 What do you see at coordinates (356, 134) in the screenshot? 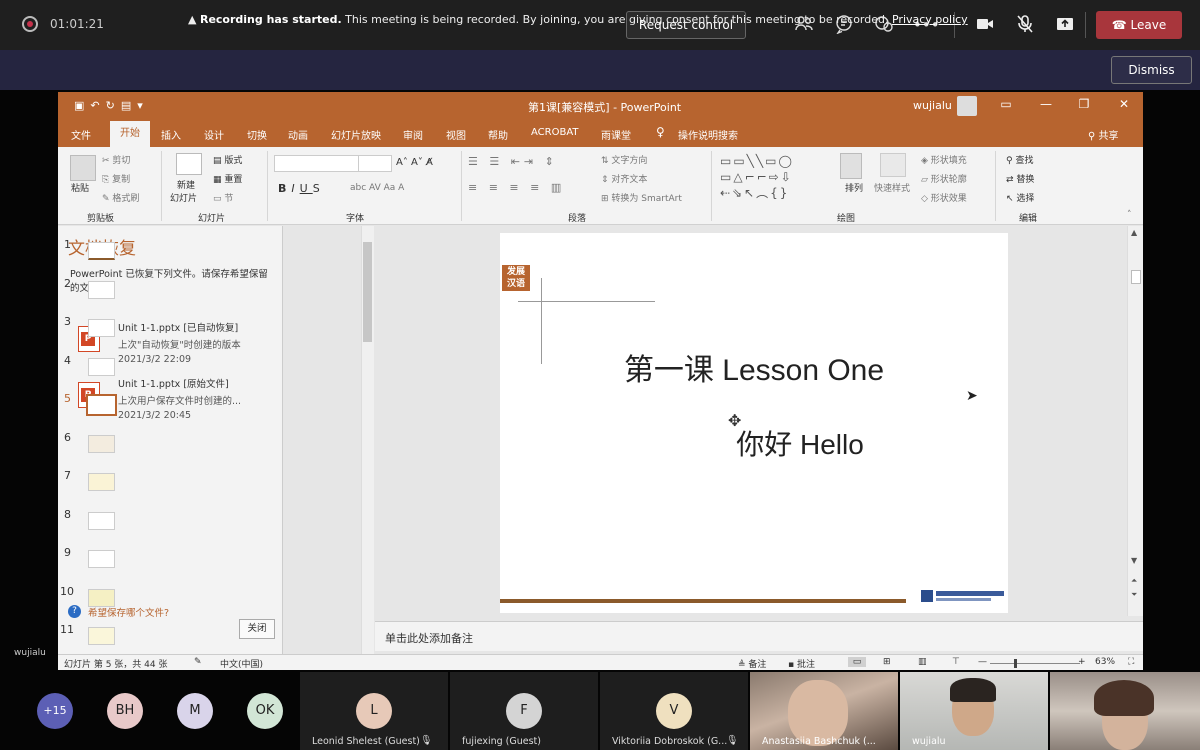
I see `tab-slideshow: 幻灯片放映` at bounding box center [356, 134].